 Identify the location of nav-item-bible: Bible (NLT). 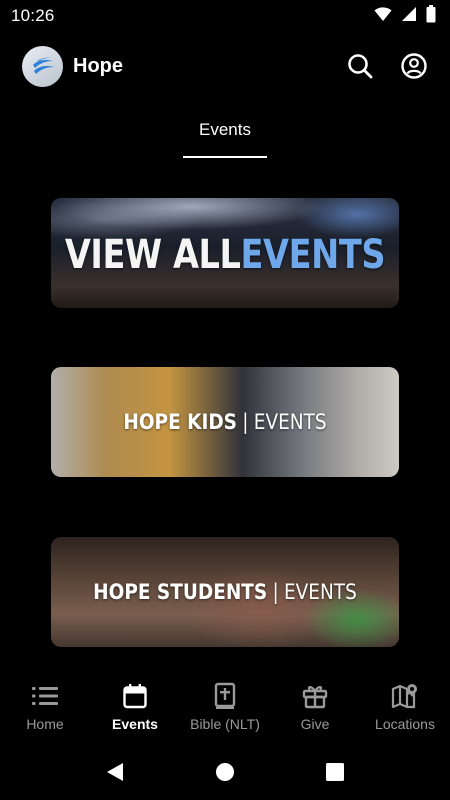
(225, 704).